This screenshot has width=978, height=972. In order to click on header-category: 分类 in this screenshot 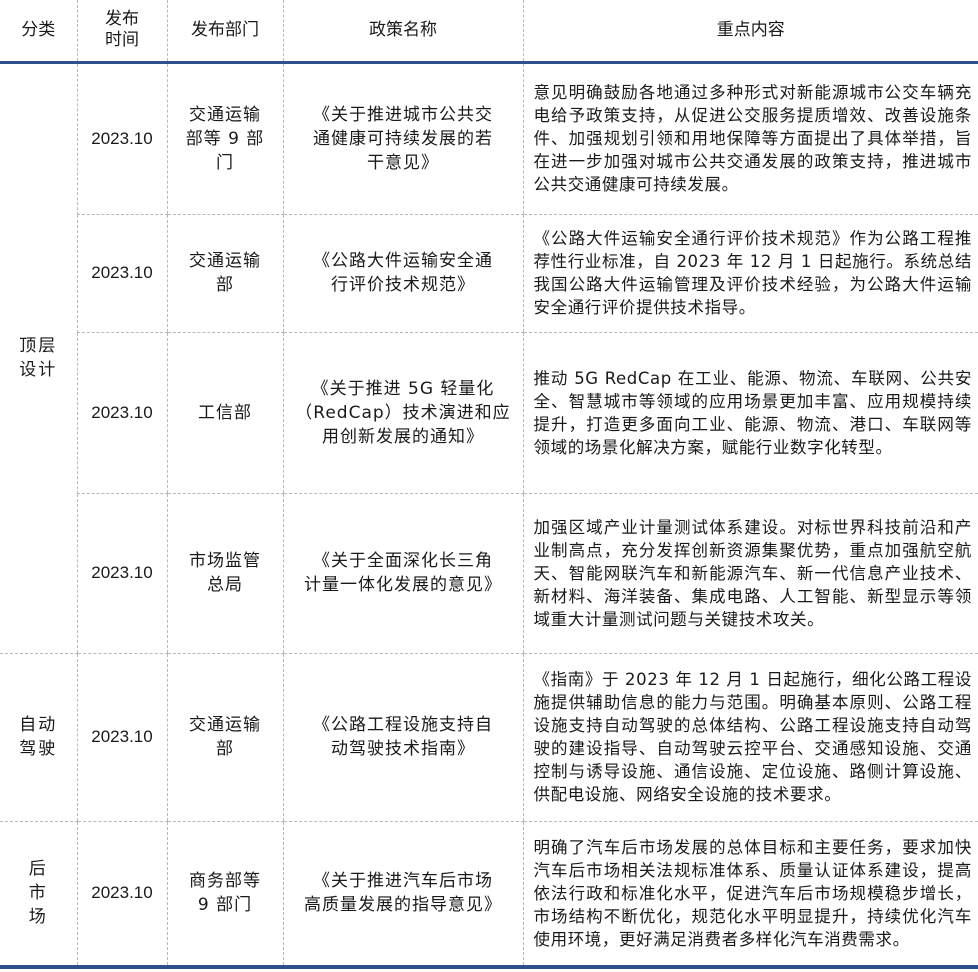, I will do `click(38, 32)`.